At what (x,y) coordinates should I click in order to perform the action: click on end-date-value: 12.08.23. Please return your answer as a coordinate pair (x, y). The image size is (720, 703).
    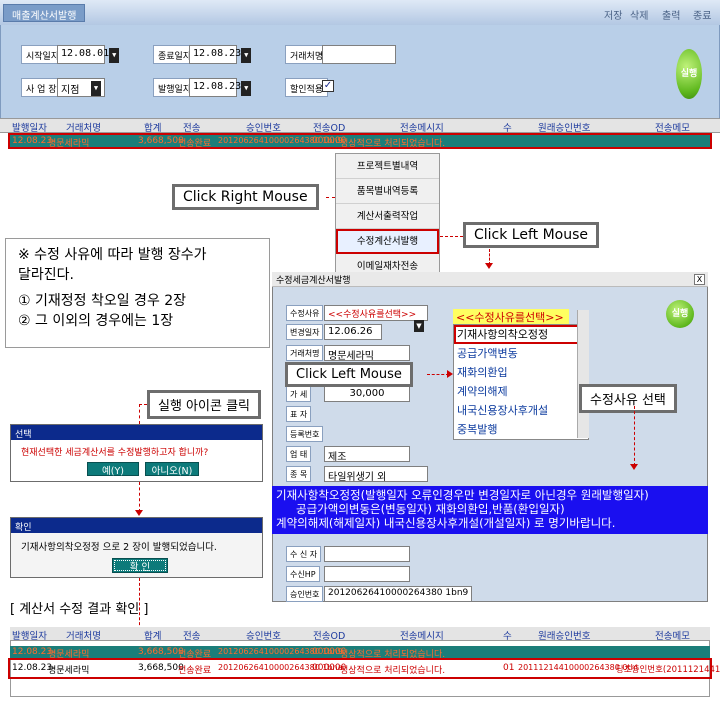
    Looking at the image, I should click on (217, 53).